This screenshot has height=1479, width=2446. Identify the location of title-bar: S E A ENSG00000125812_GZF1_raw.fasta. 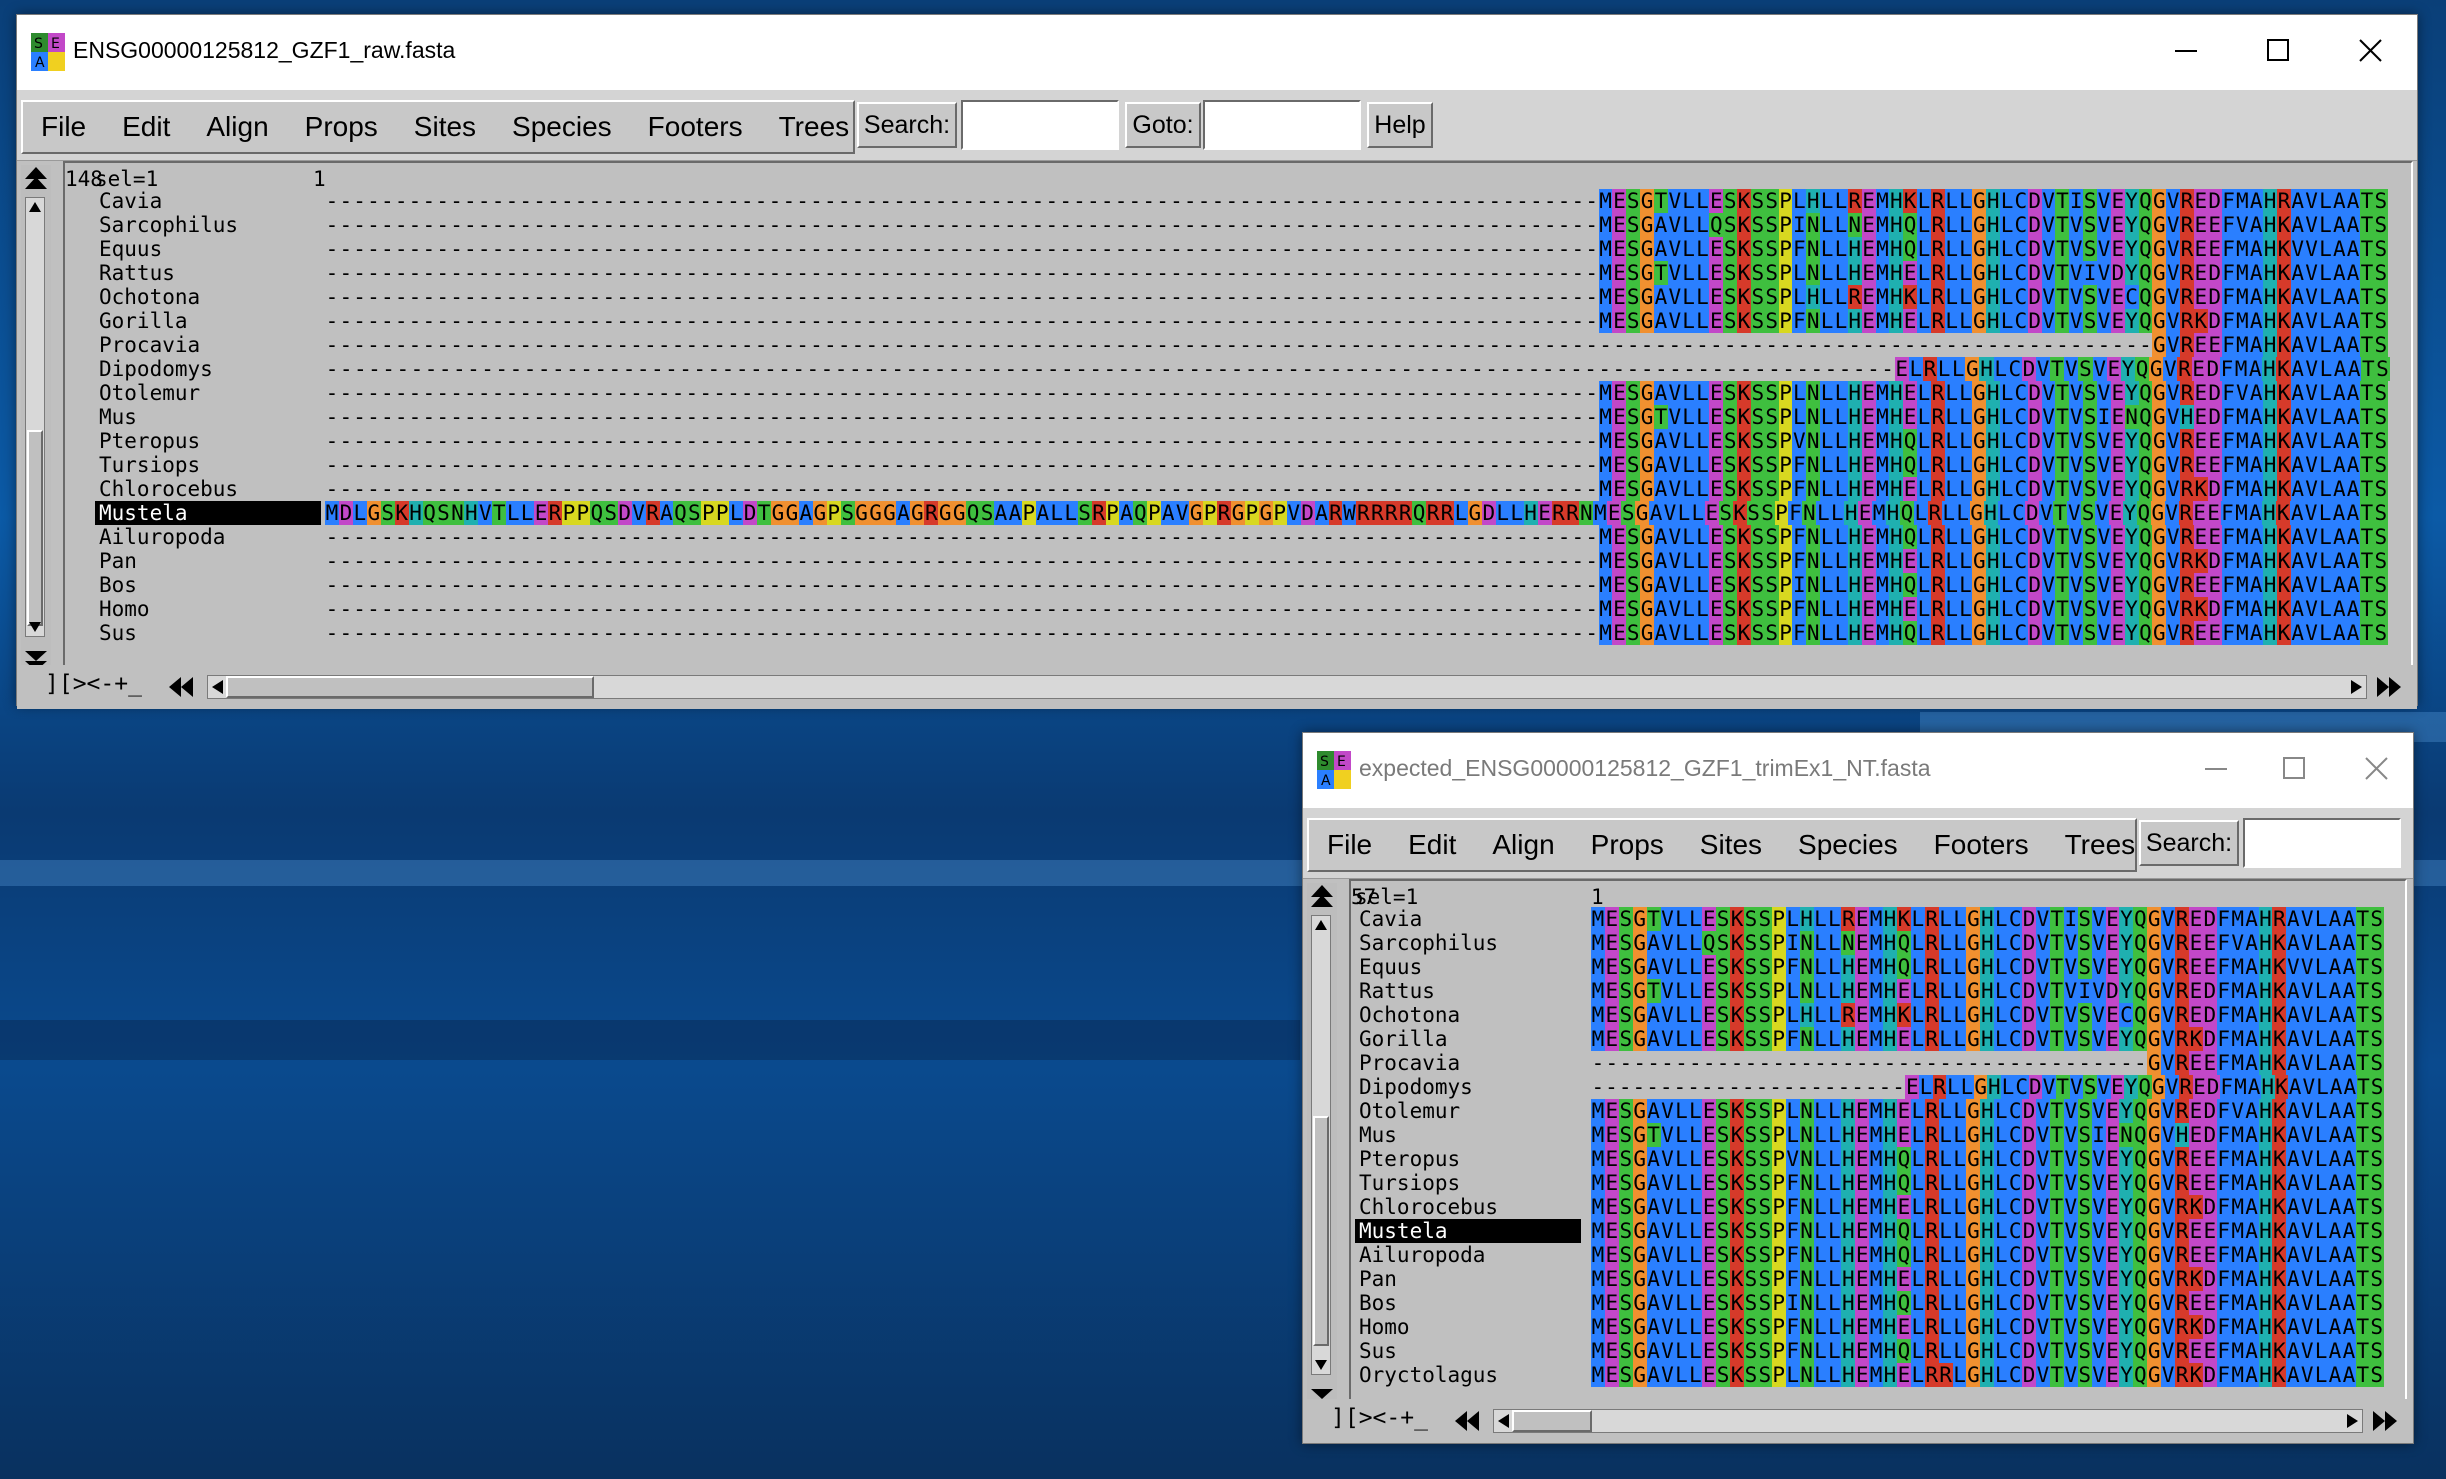
(1217, 52).